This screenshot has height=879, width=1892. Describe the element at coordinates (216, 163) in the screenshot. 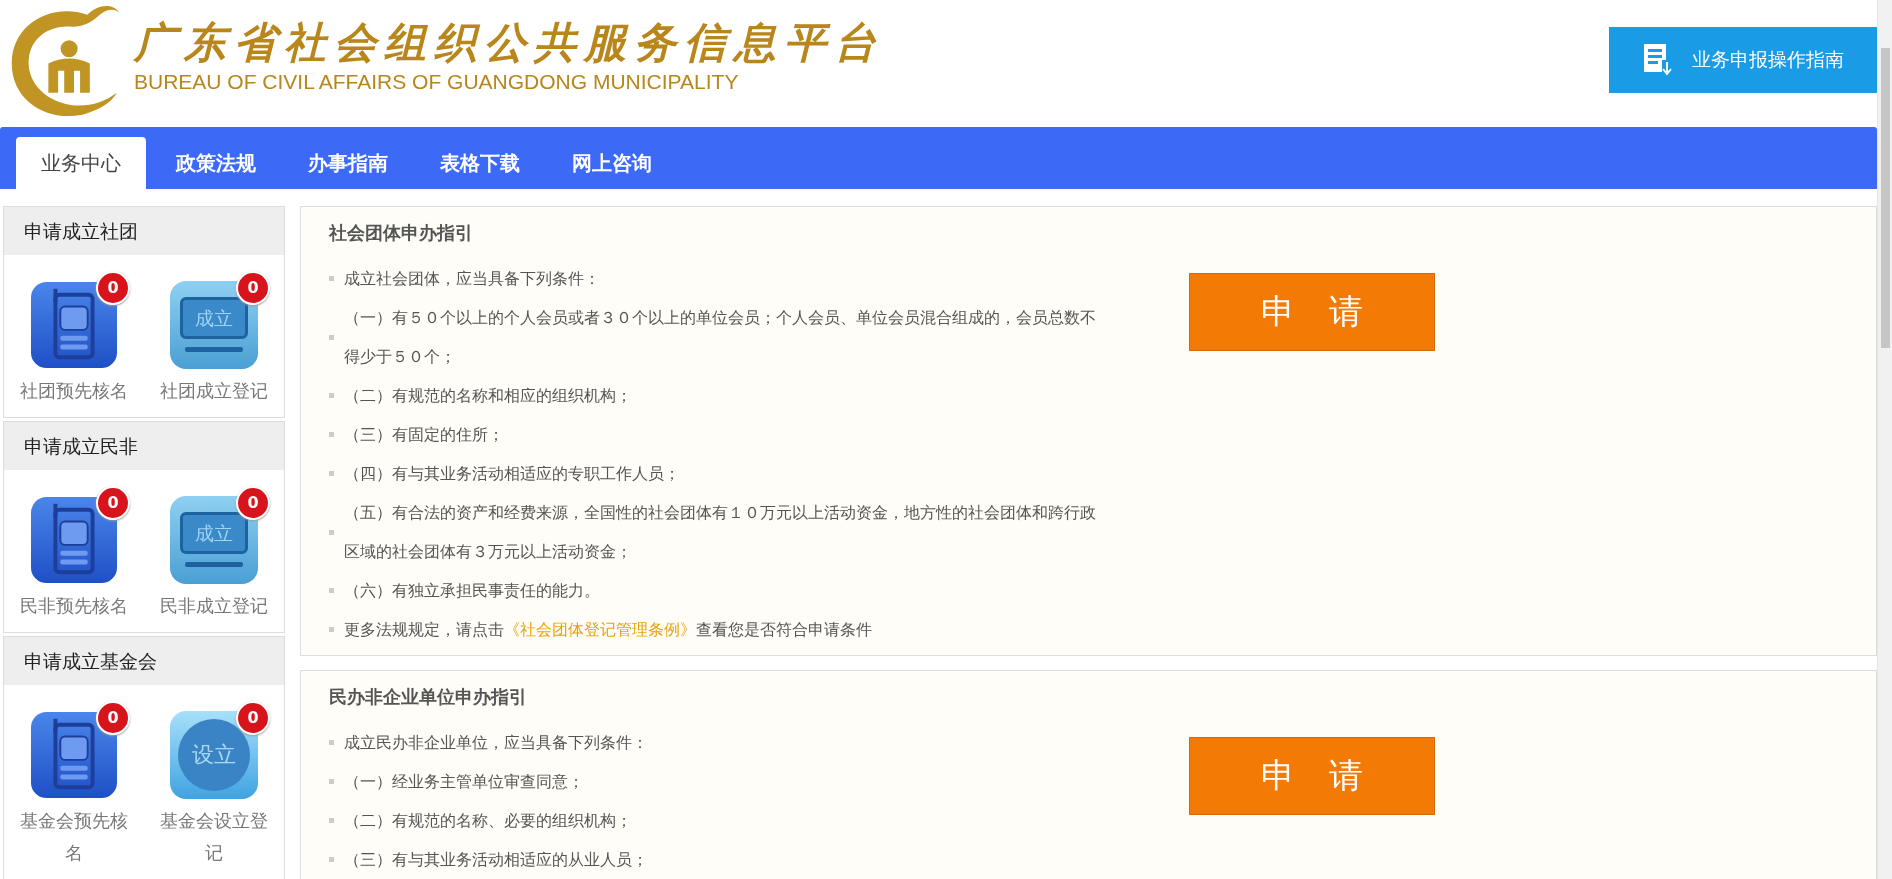

I see `nav-tab: 政策法规` at that location.